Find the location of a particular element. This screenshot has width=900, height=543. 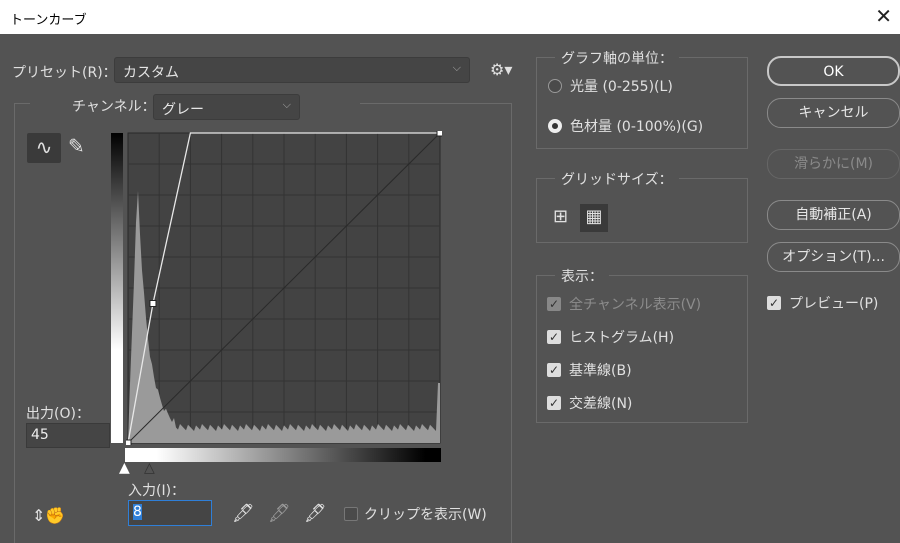

output-gradient-bar is located at coordinates (117, 288).